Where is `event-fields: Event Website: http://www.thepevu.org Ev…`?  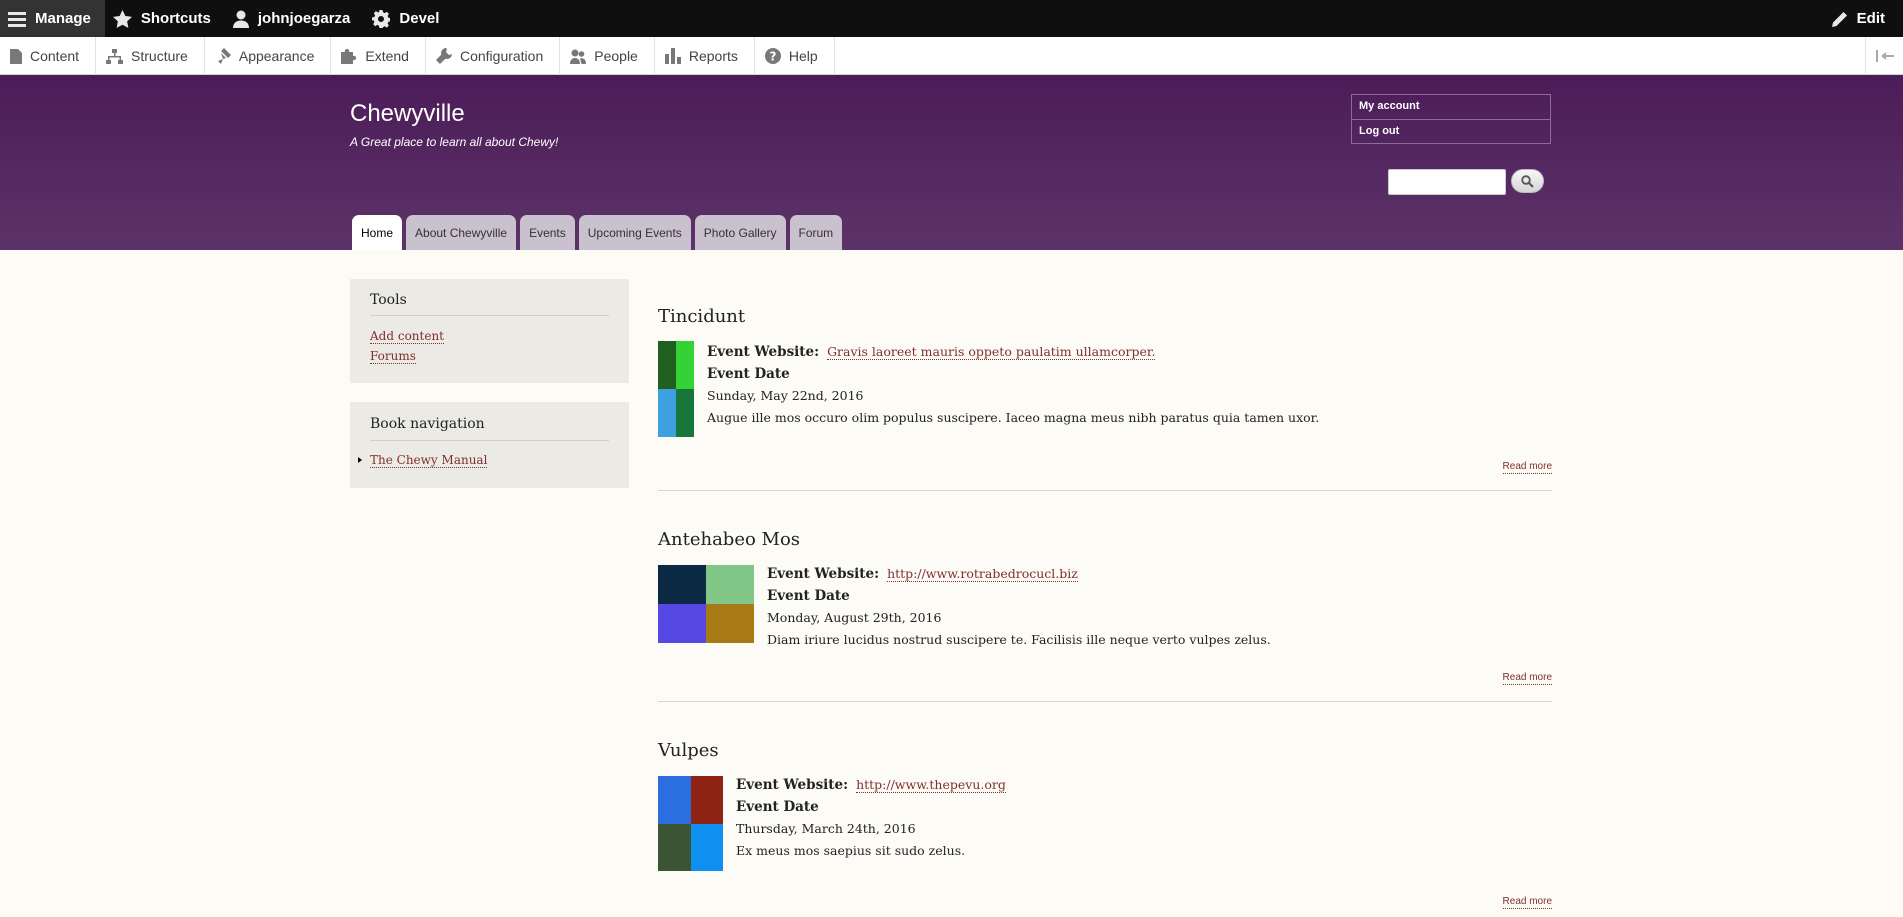
event-fields: Event Website: http://www.thepevu.org Ev… is located at coordinates (871, 818).